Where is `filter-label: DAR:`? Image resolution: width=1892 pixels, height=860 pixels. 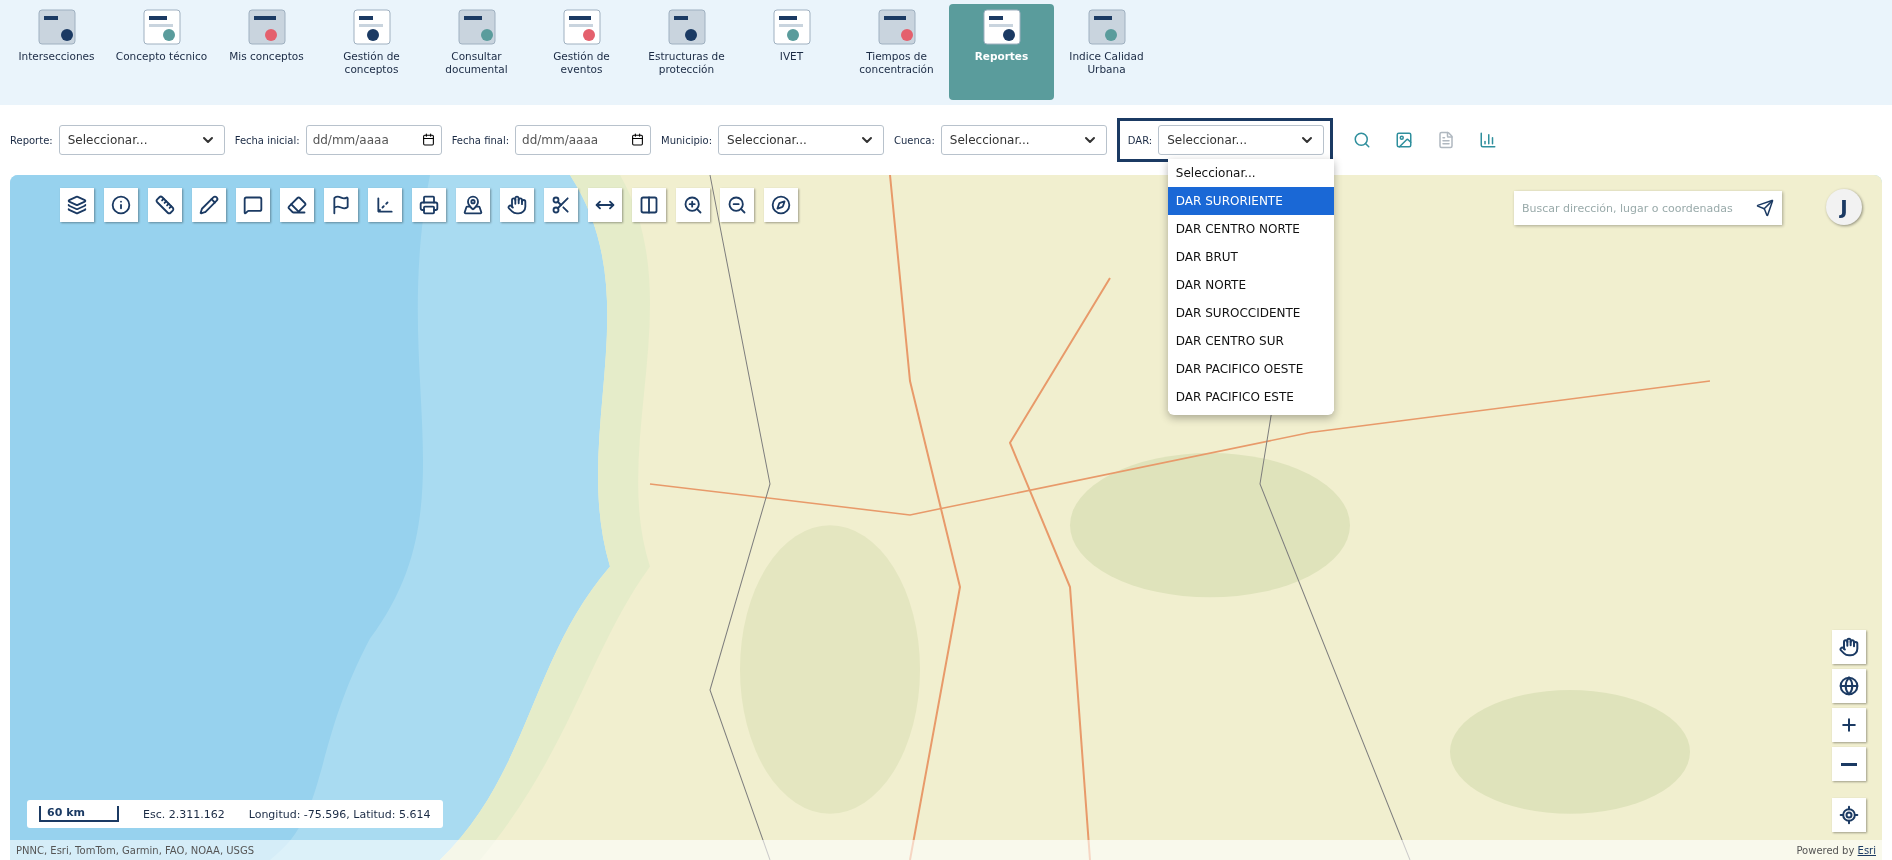
filter-label: DAR: is located at coordinates (1140, 140).